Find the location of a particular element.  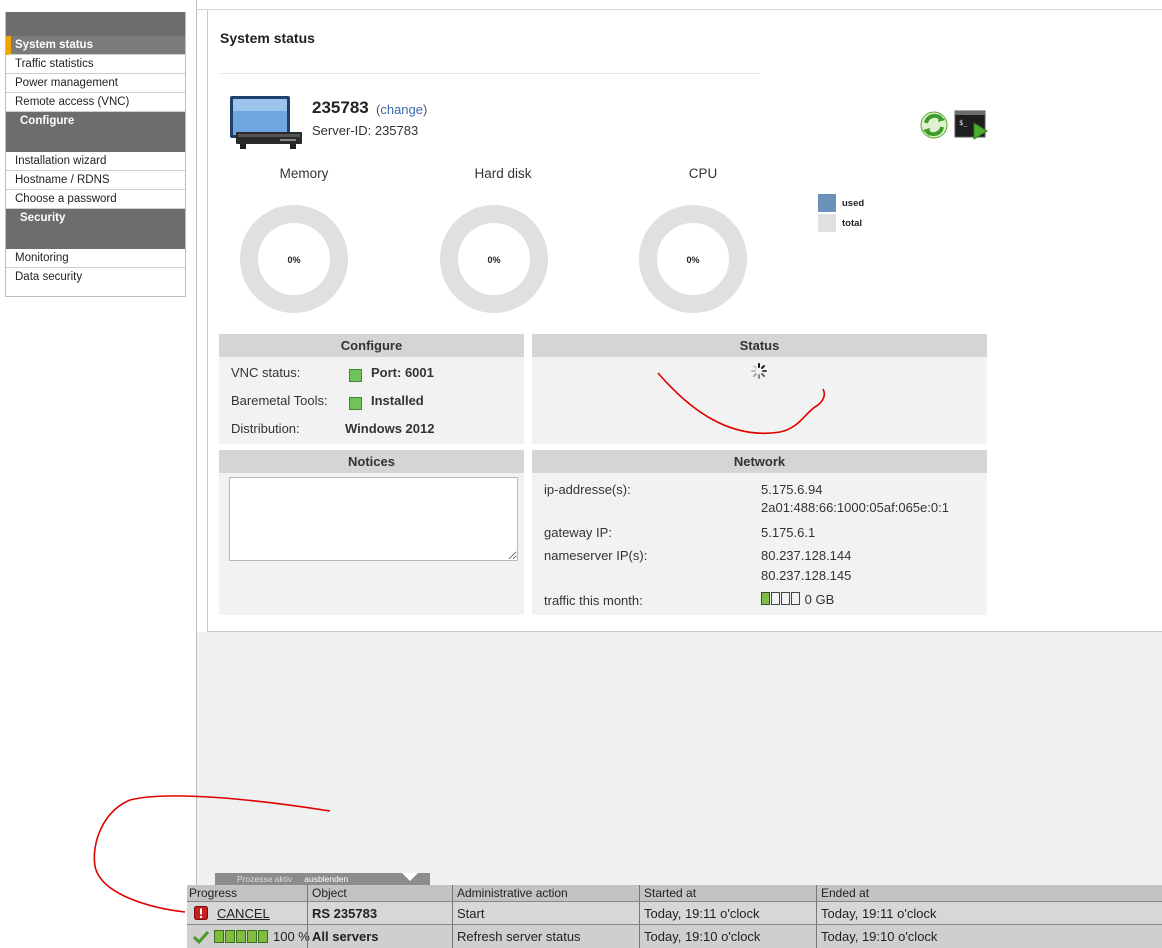

page-title: System status is located at coordinates (267, 38).